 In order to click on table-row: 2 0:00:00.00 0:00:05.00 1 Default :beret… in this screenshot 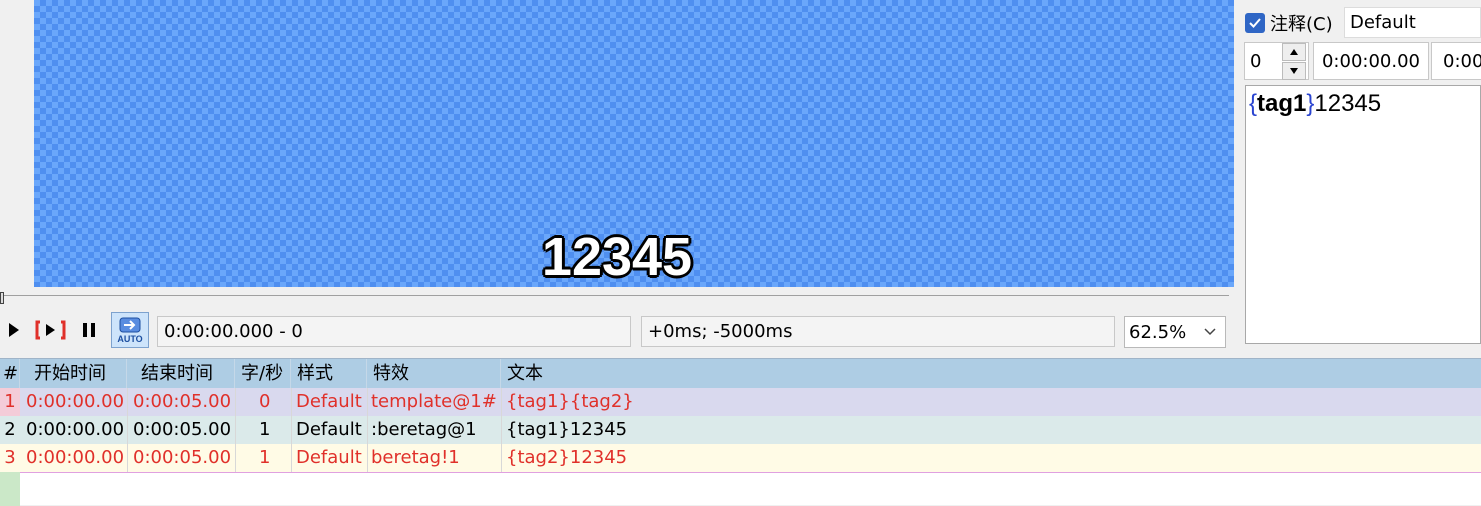, I will do `click(740, 430)`.